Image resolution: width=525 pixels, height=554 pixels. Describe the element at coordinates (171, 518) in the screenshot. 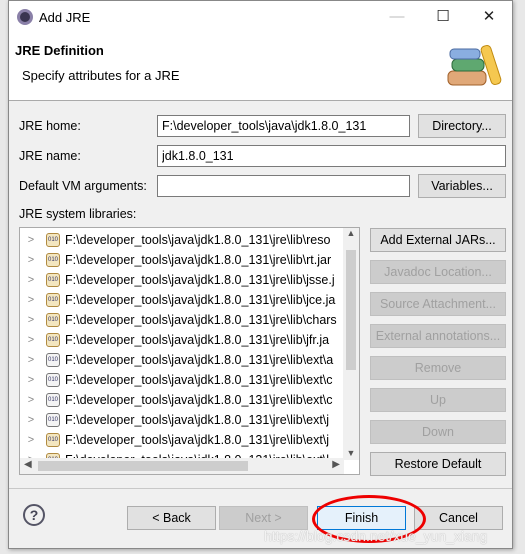

I see `back-button: < Back` at that location.